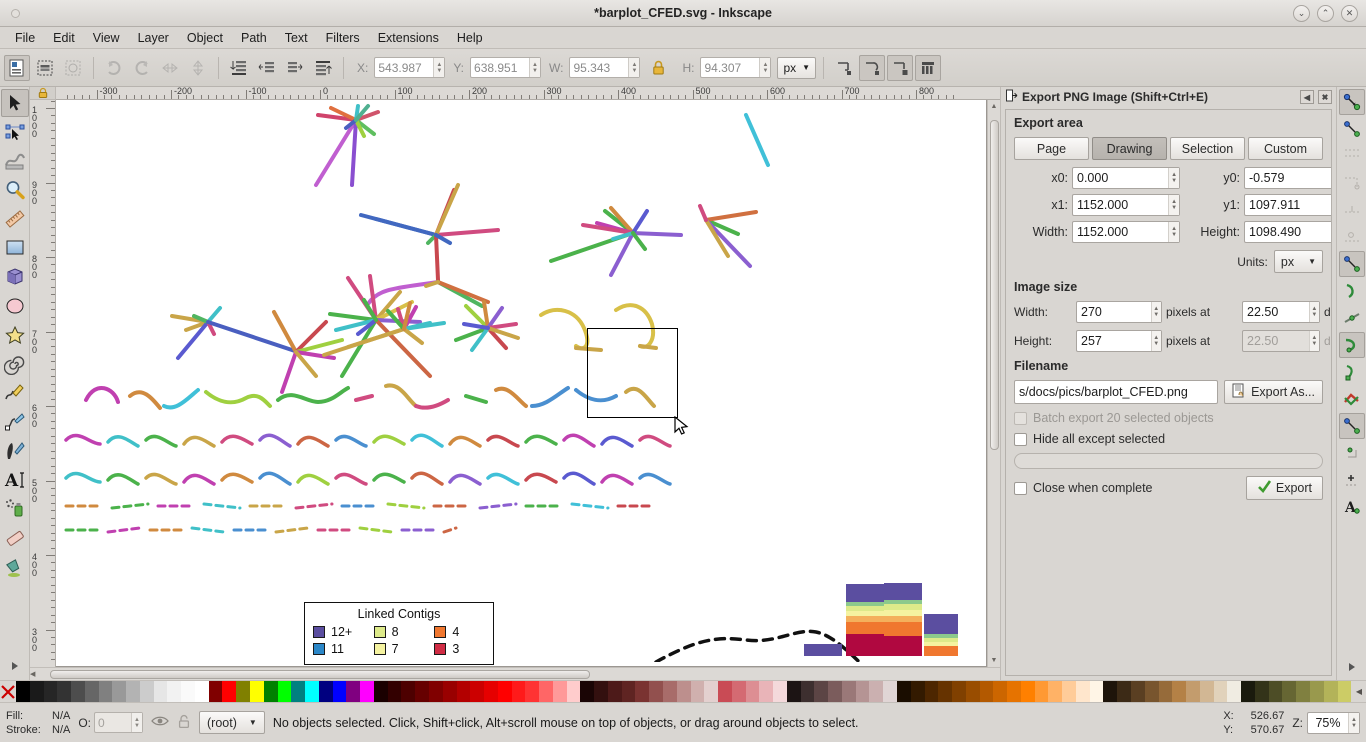 This screenshot has height=742, width=1366. What do you see at coordinates (267, 68) in the screenshot?
I see `lower-one-step-icon` at bounding box center [267, 68].